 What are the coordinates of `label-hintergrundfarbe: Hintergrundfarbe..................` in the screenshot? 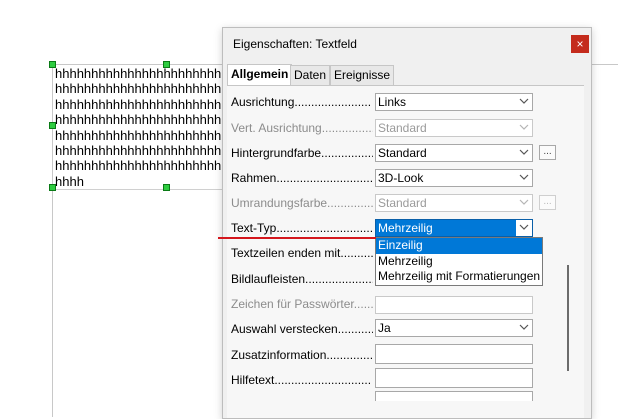 It's located at (302, 153).